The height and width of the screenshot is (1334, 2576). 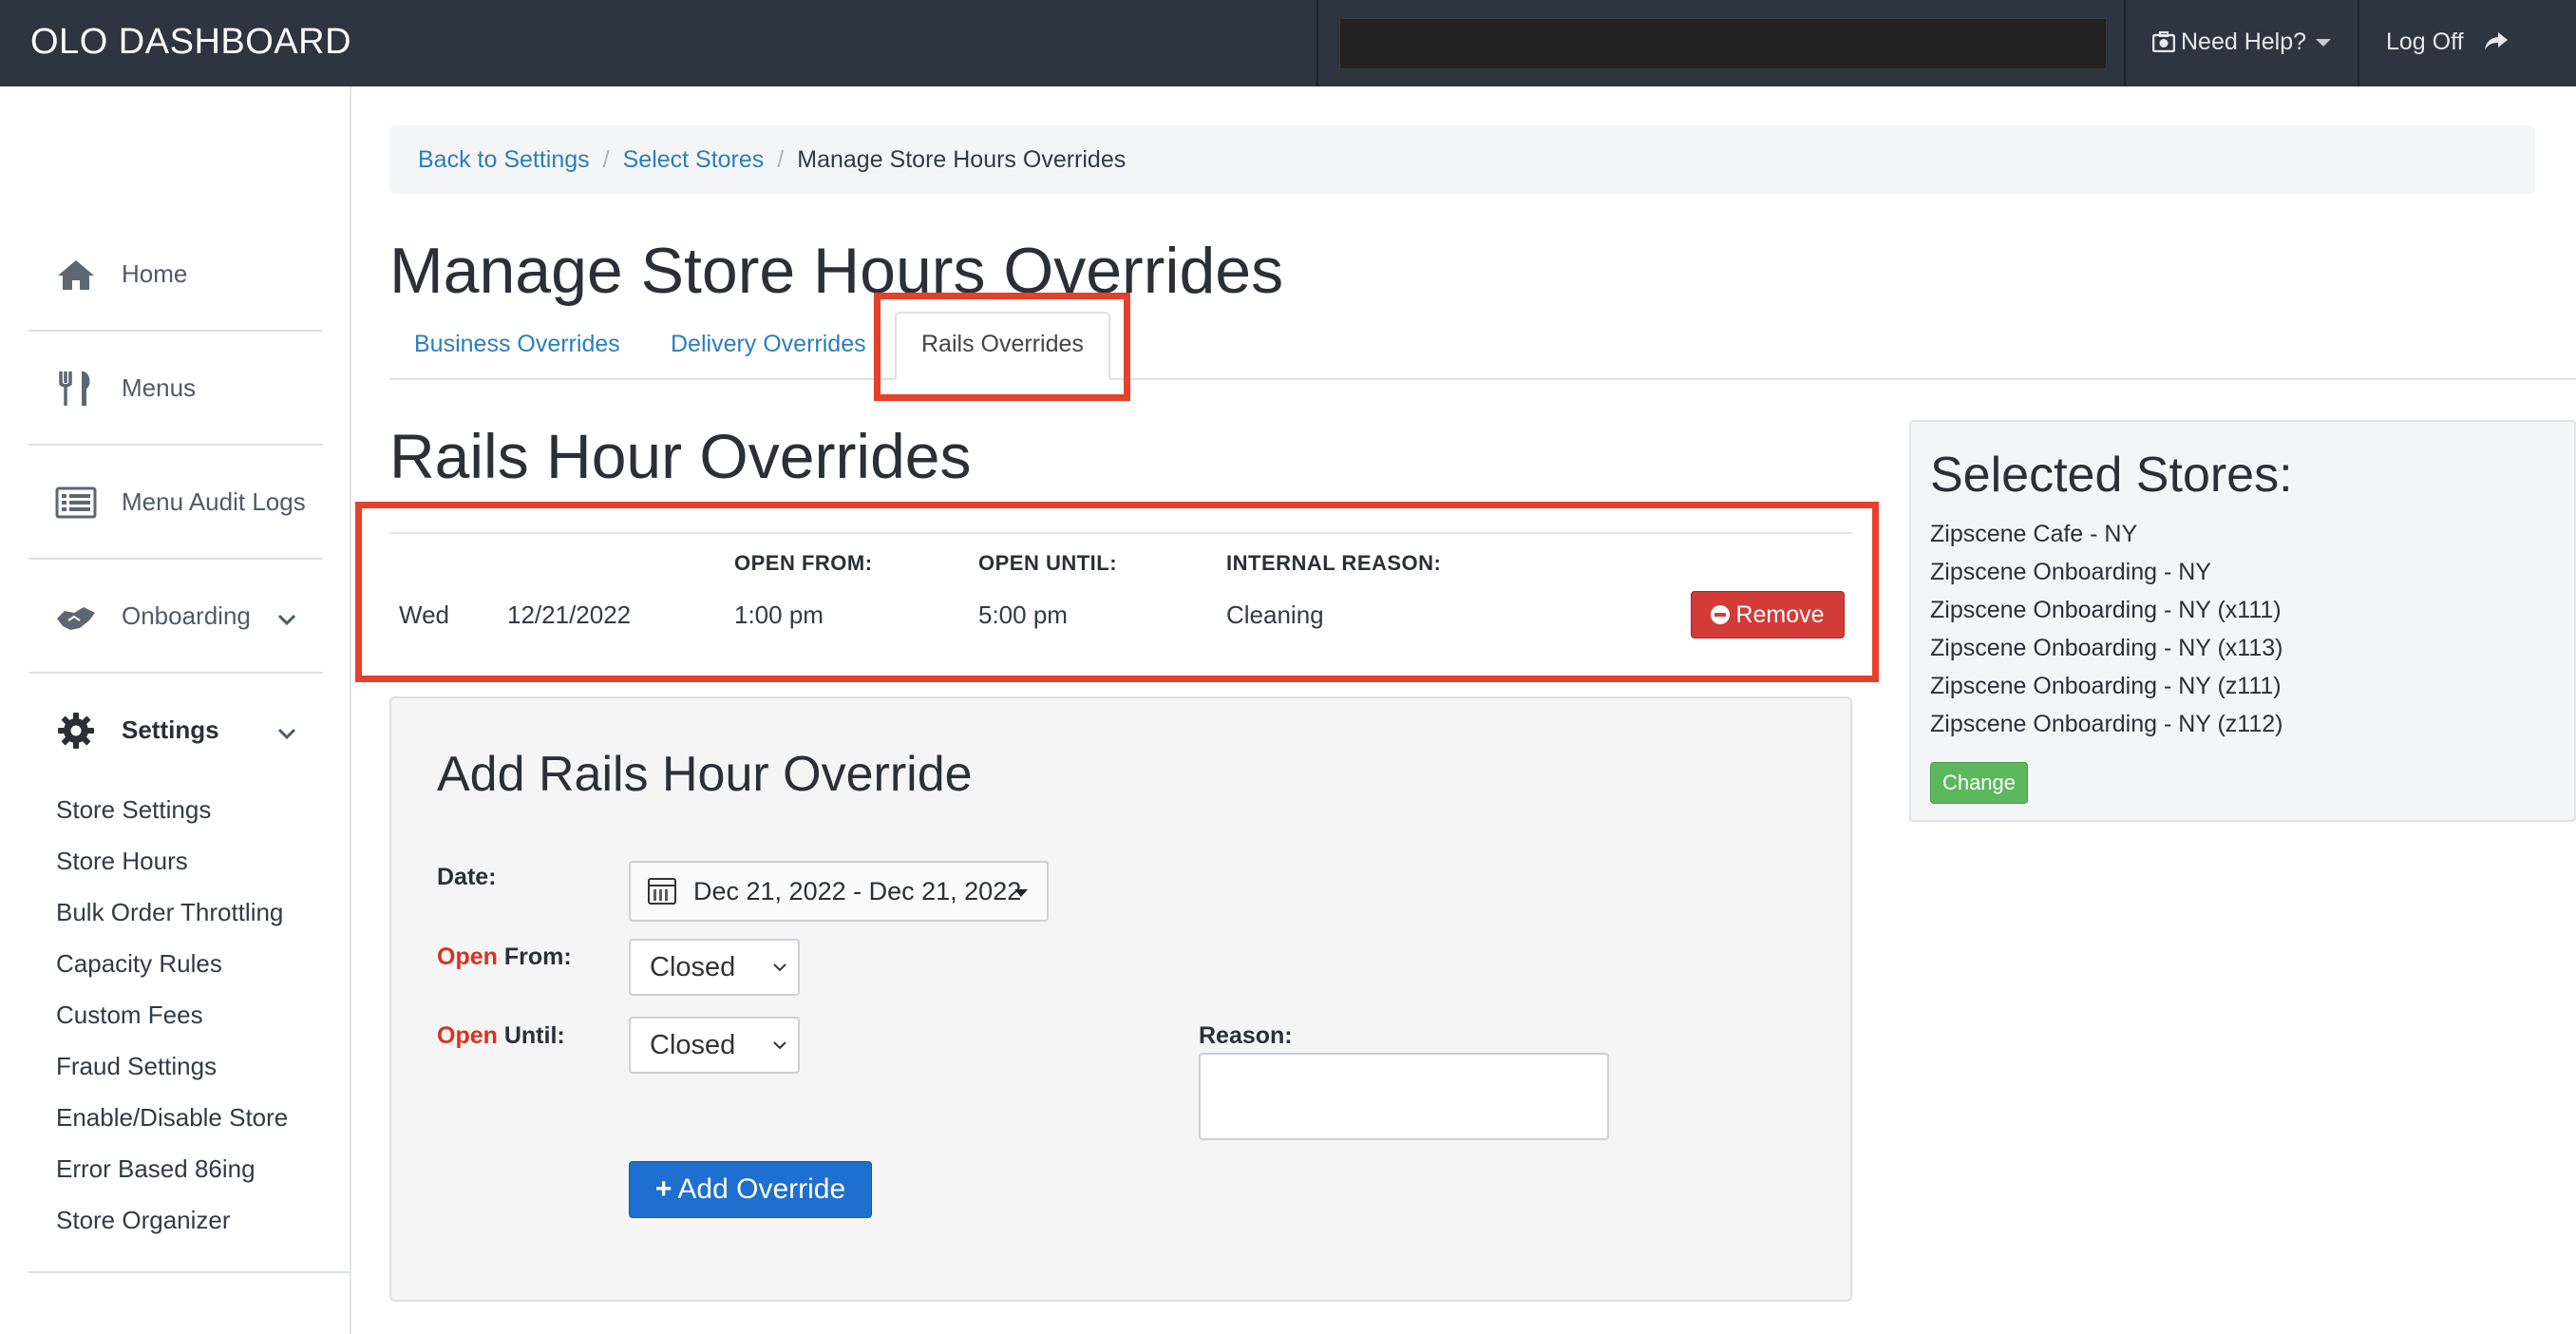 What do you see at coordinates (1721, 614) in the screenshot?
I see `minus-circle-icon` at bounding box center [1721, 614].